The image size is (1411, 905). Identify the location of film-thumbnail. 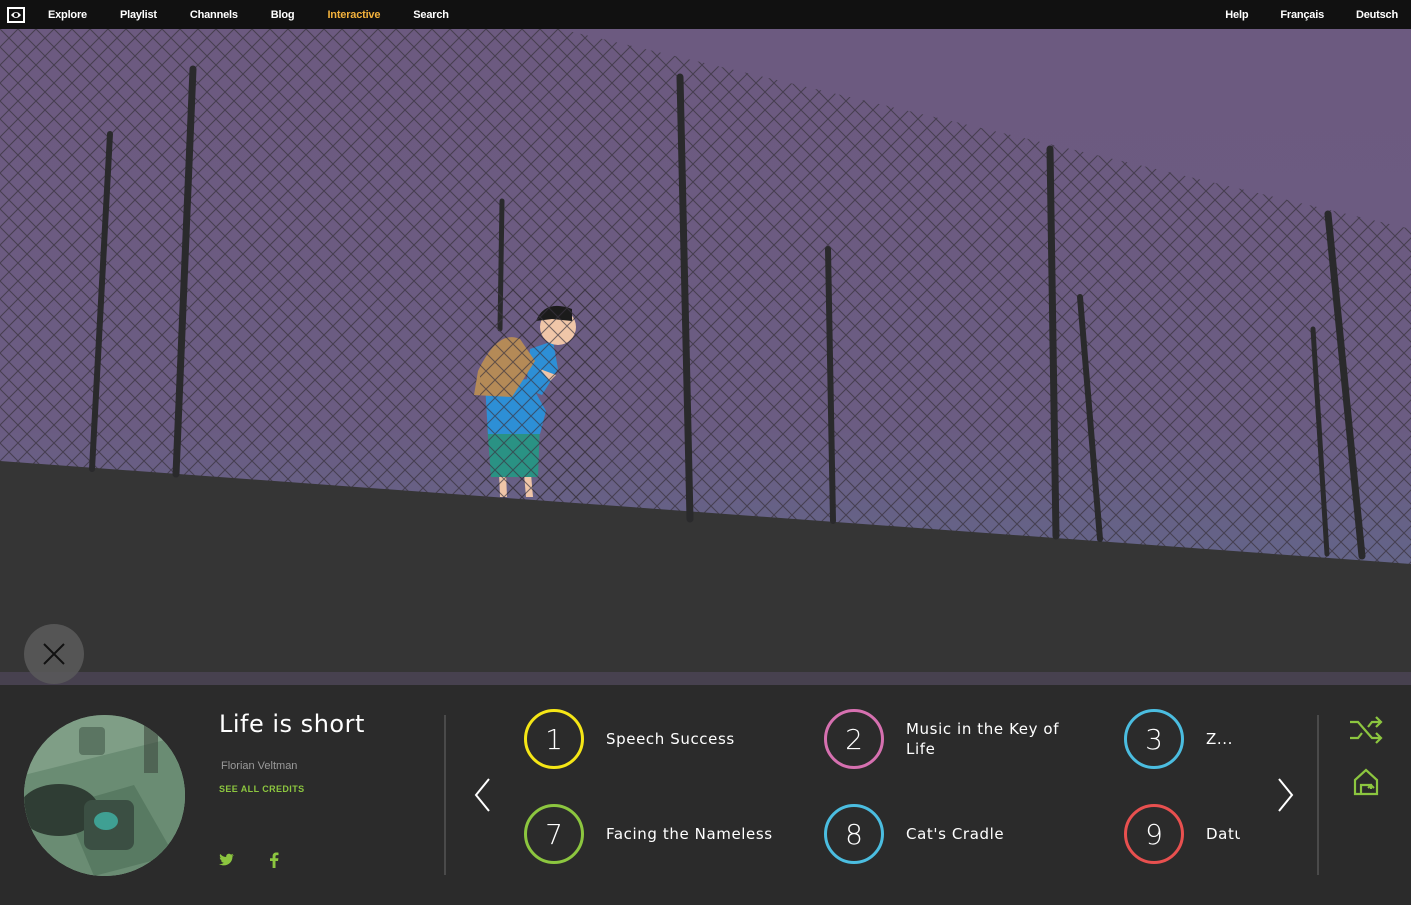
(104, 795).